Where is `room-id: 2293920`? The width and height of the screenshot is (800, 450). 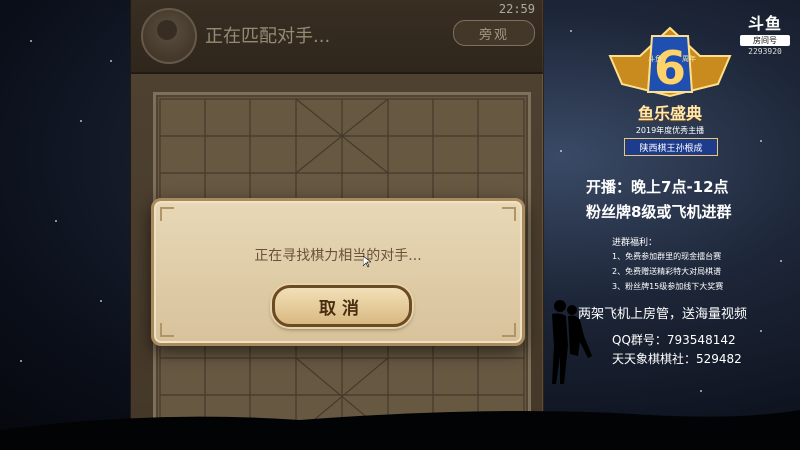
room-id: 2293920 is located at coordinates (765, 51).